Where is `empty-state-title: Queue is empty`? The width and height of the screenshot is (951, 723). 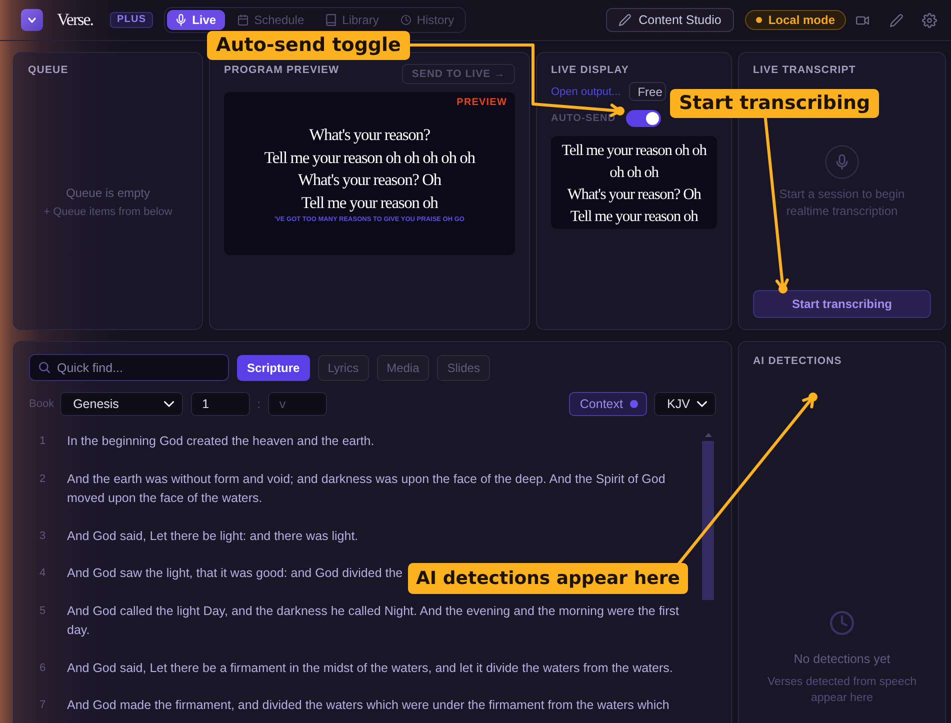
empty-state-title: Queue is empty is located at coordinates (108, 193).